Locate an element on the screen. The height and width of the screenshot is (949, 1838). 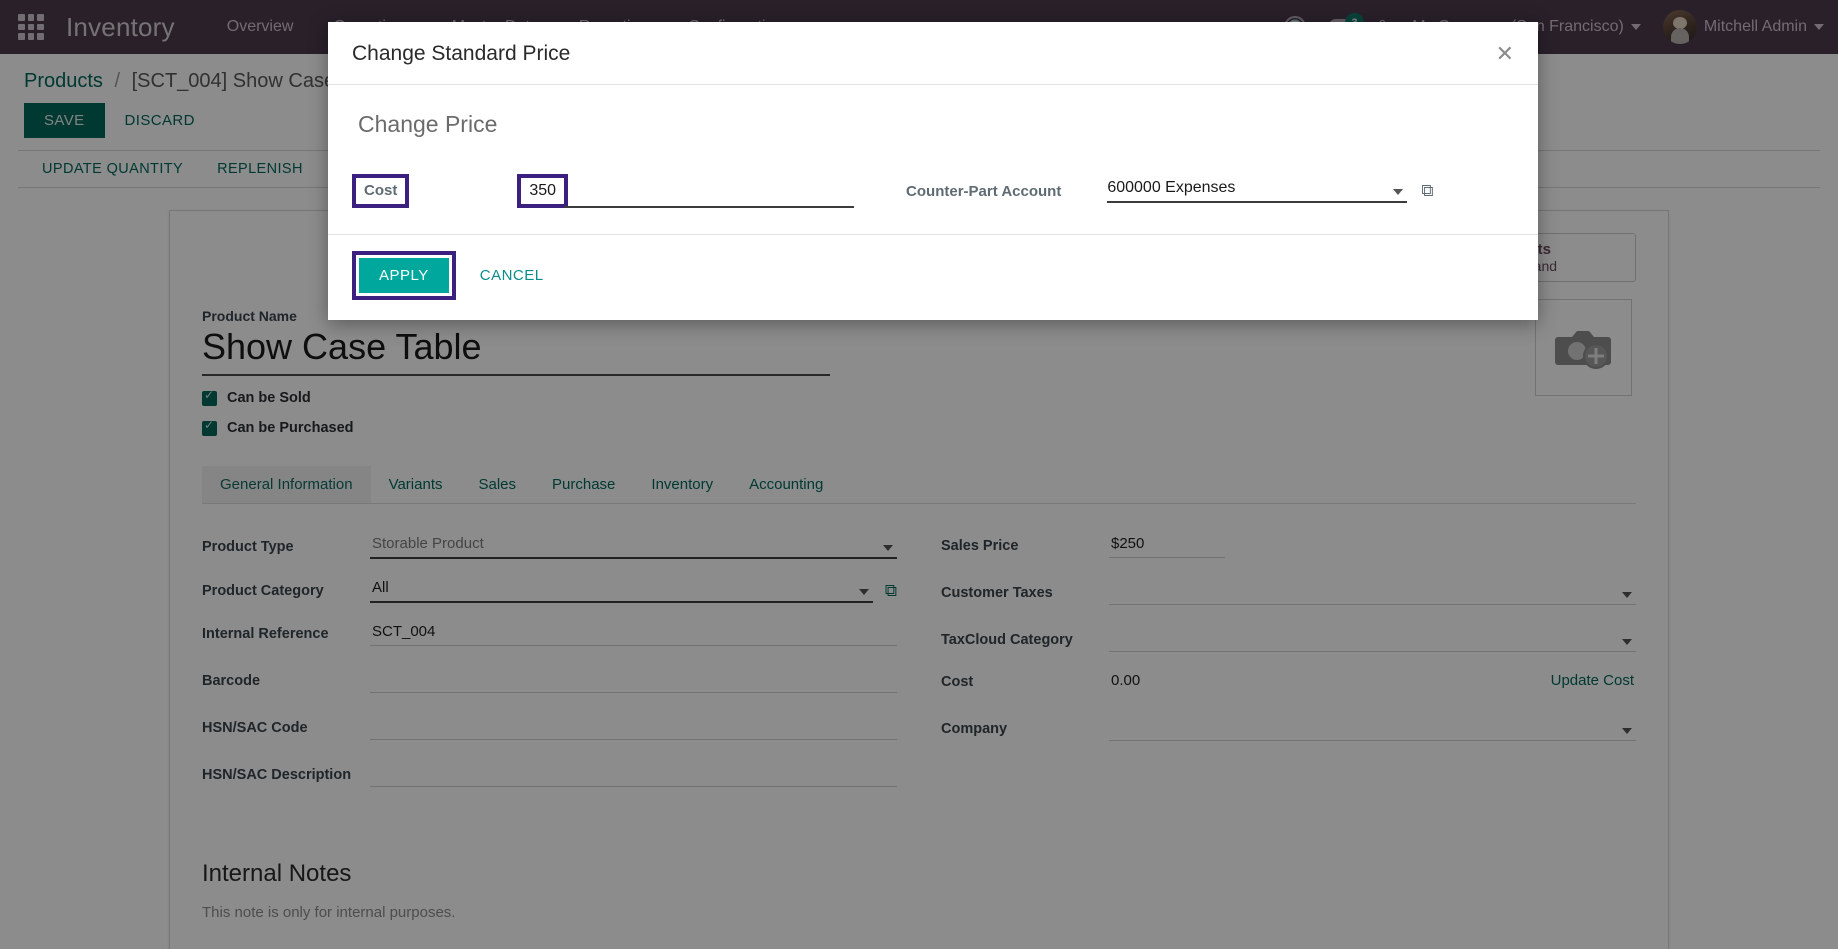
dialog-footer: APPLY CANCEL is located at coordinates (933, 277).